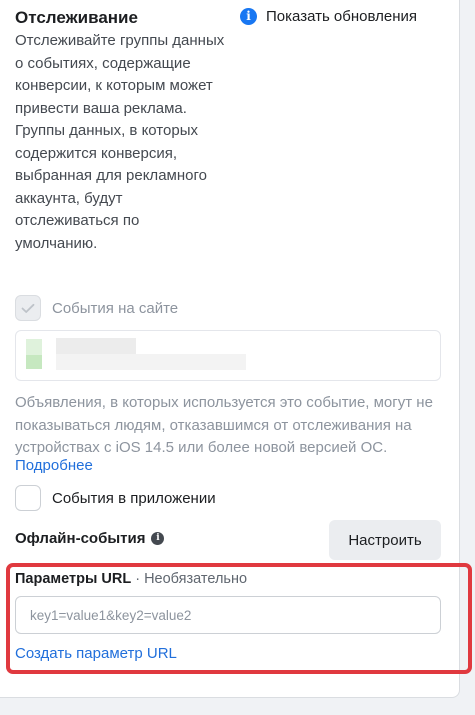 The image size is (475, 715). I want to click on website-events-label: События на сайте, so click(115, 308).